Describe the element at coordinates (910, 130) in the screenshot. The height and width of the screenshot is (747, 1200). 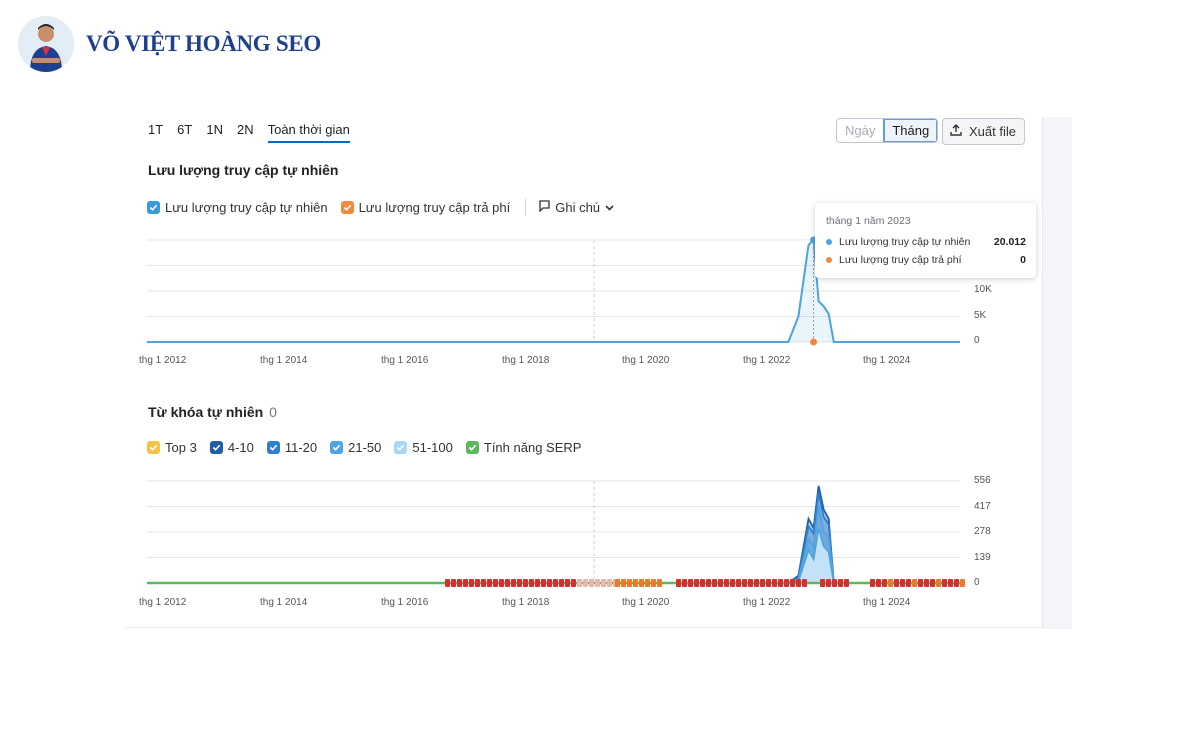
I see `month-button: Tháng` at that location.